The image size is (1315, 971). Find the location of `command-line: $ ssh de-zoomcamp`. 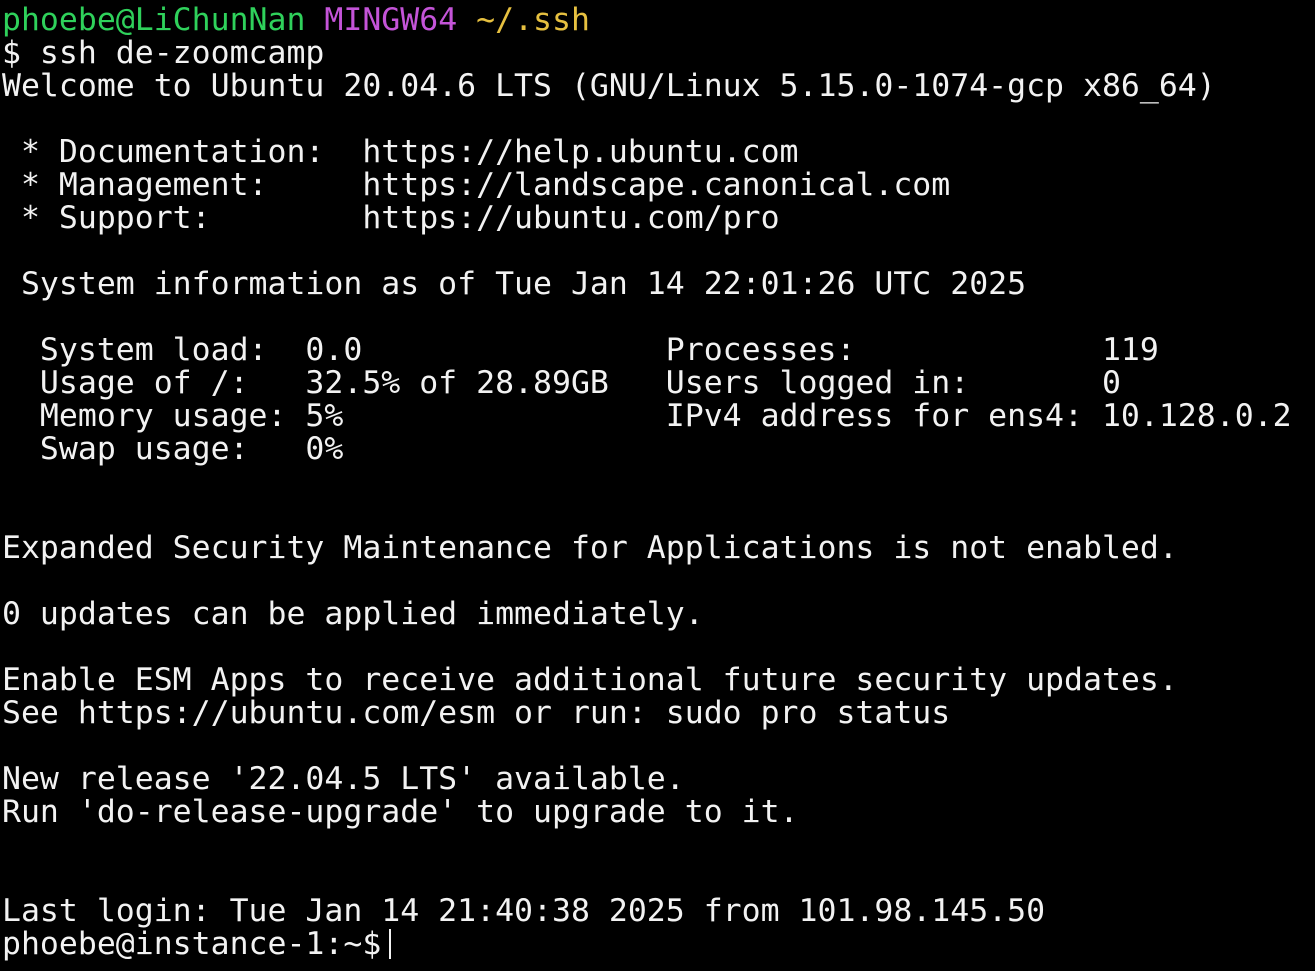

command-line: $ ssh de-zoomcamp is located at coordinates (163, 53).